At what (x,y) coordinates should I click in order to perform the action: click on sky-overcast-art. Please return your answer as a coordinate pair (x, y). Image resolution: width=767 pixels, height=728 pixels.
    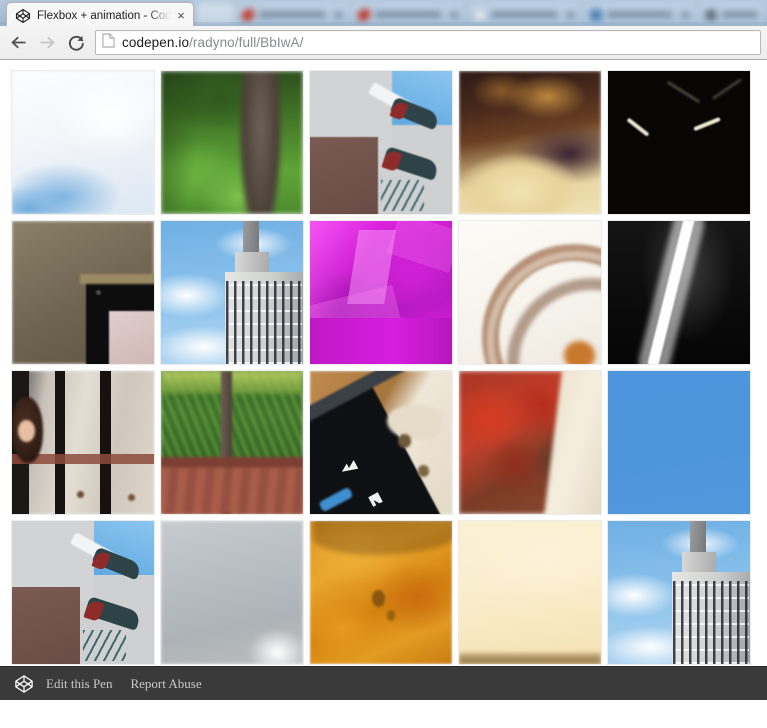
    Looking at the image, I should click on (83, 142).